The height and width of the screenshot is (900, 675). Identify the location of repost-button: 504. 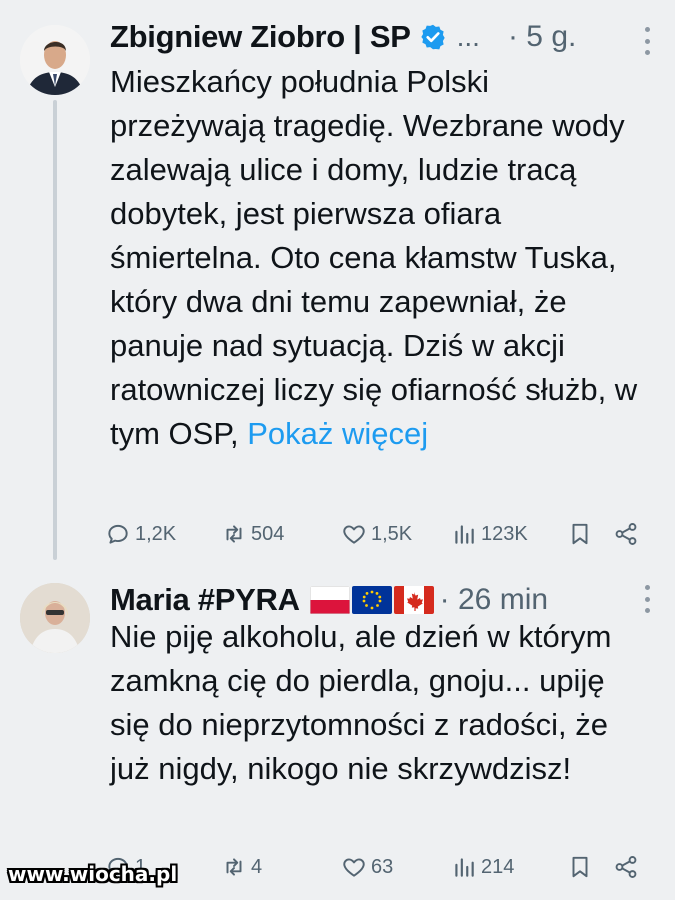
(252, 534).